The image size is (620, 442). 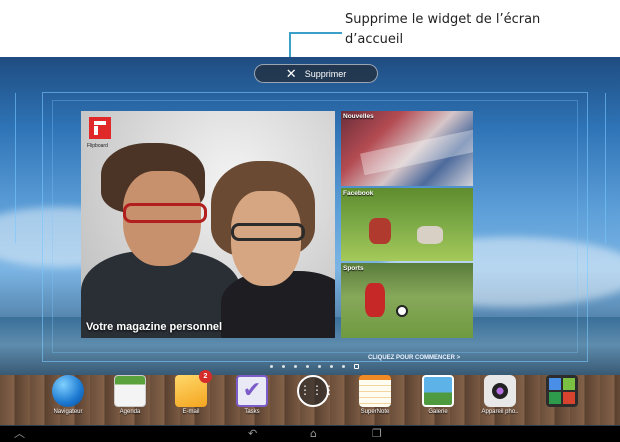 I want to click on recent-menu-icon: ︿, so click(x=19, y=434).